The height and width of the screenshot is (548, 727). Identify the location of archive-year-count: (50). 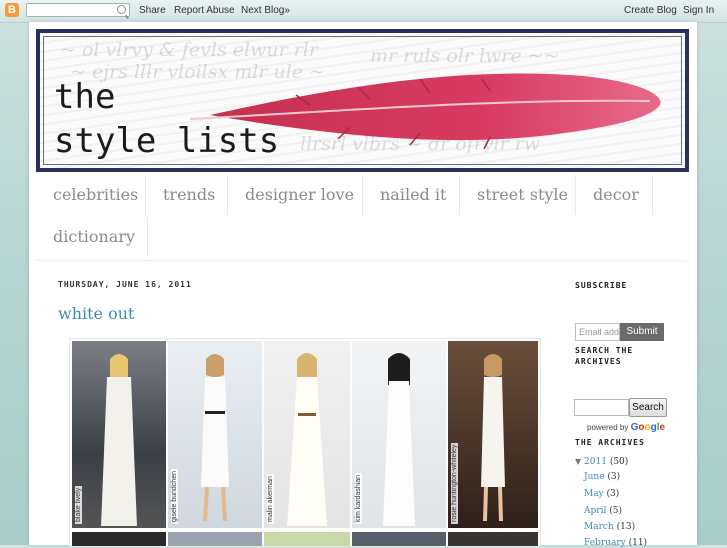
(619, 462).